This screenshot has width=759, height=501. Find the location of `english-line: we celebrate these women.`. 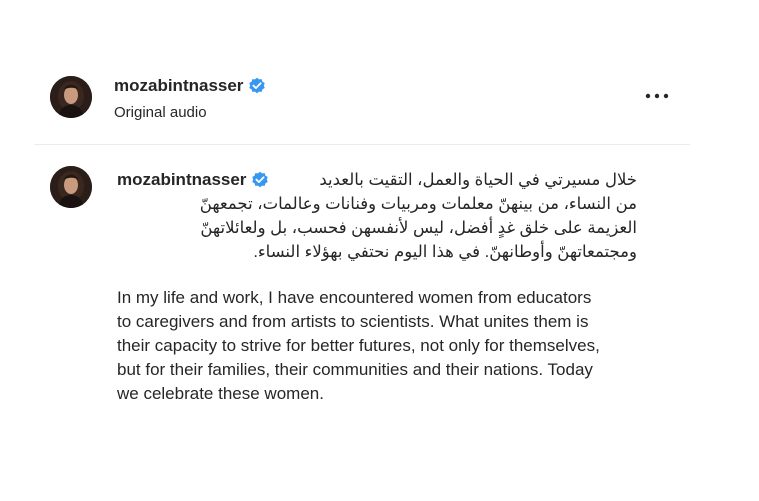

english-line: we celebrate these women. is located at coordinates (220, 393).